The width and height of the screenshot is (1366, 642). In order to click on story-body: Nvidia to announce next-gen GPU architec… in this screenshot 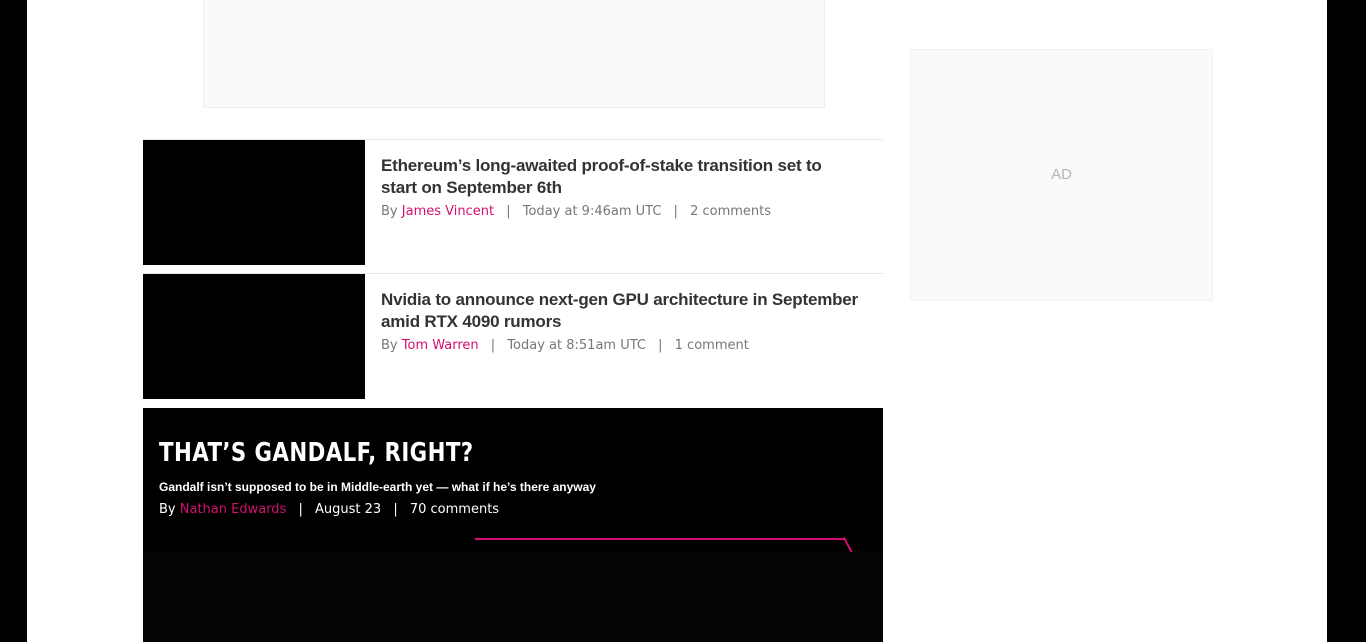, I will do `click(621, 321)`.